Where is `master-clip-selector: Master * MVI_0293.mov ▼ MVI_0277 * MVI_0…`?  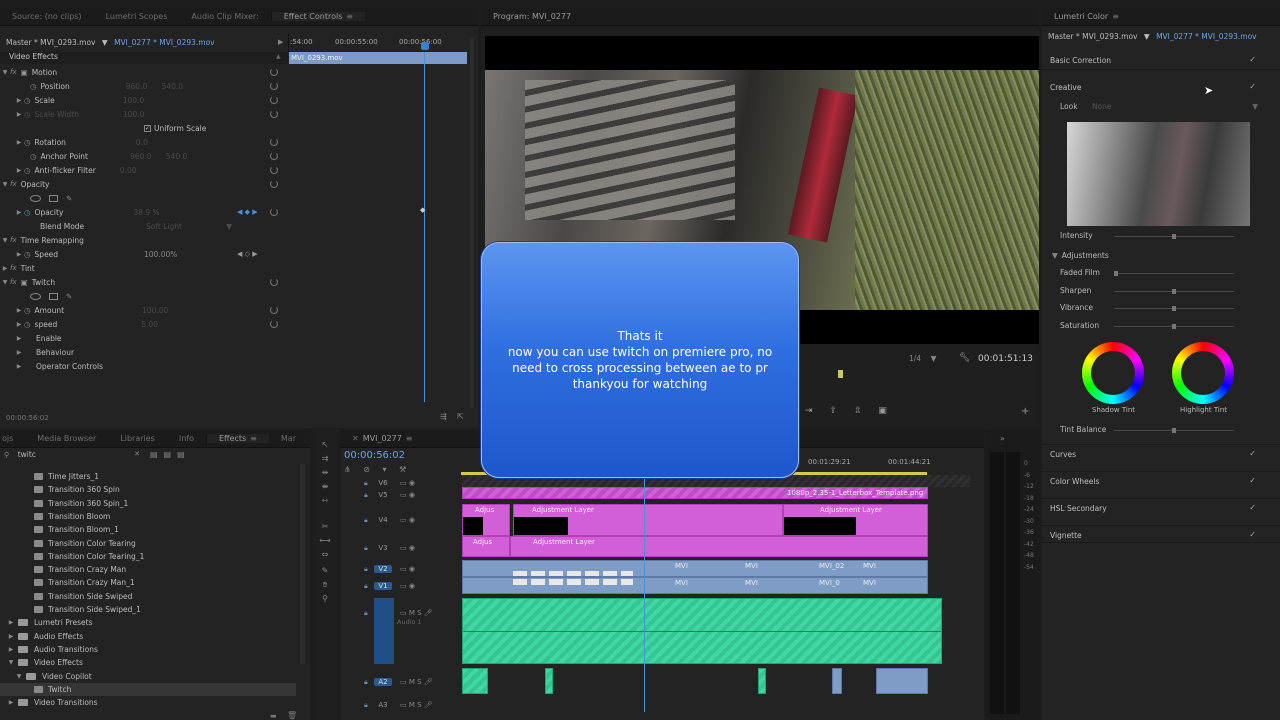
master-clip-selector: Master * MVI_0293.mov ▼ MVI_0277 * MVI_0… is located at coordinates (110, 42).